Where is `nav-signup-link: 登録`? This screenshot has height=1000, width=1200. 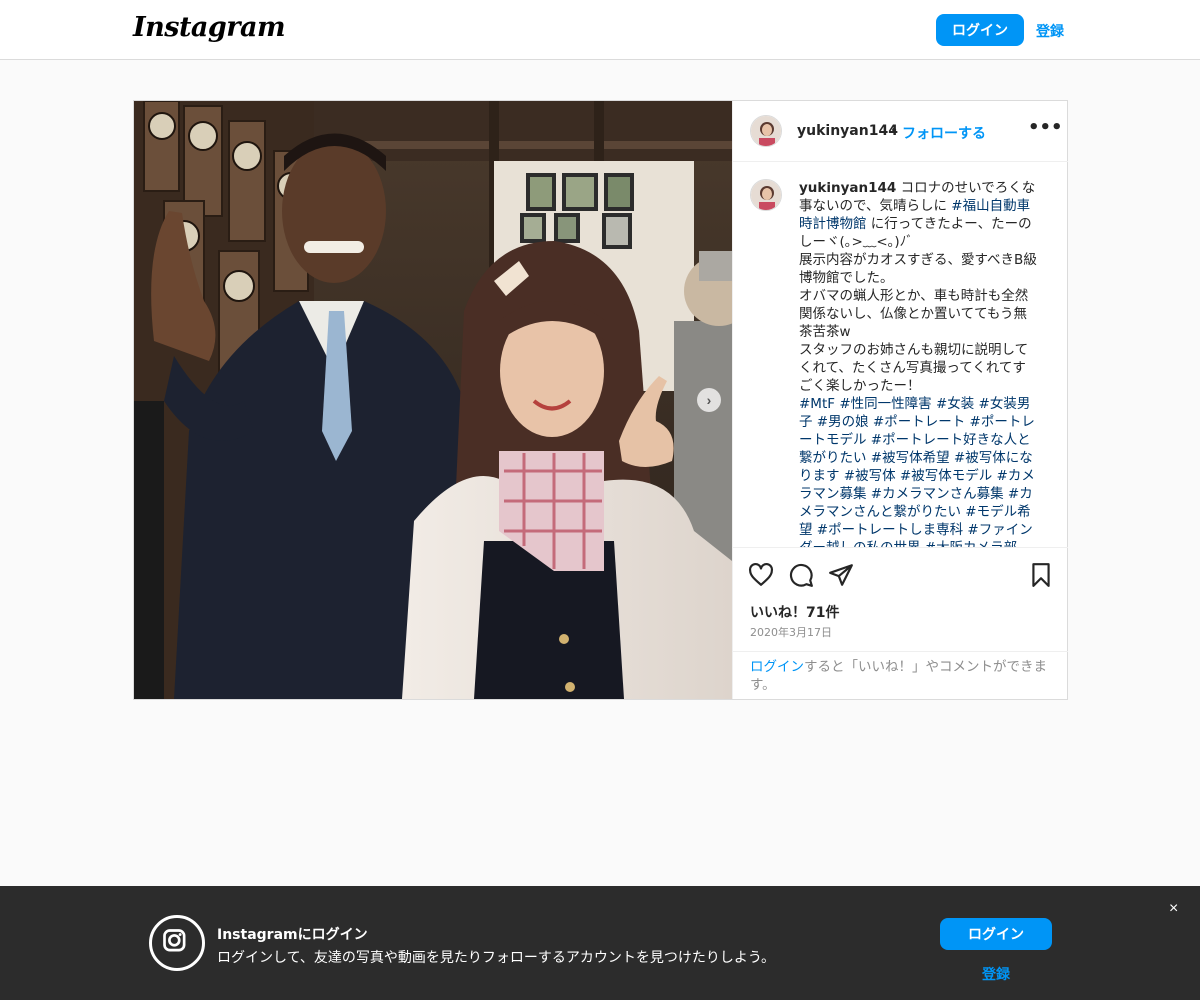 nav-signup-link: 登録 is located at coordinates (1050, 31).